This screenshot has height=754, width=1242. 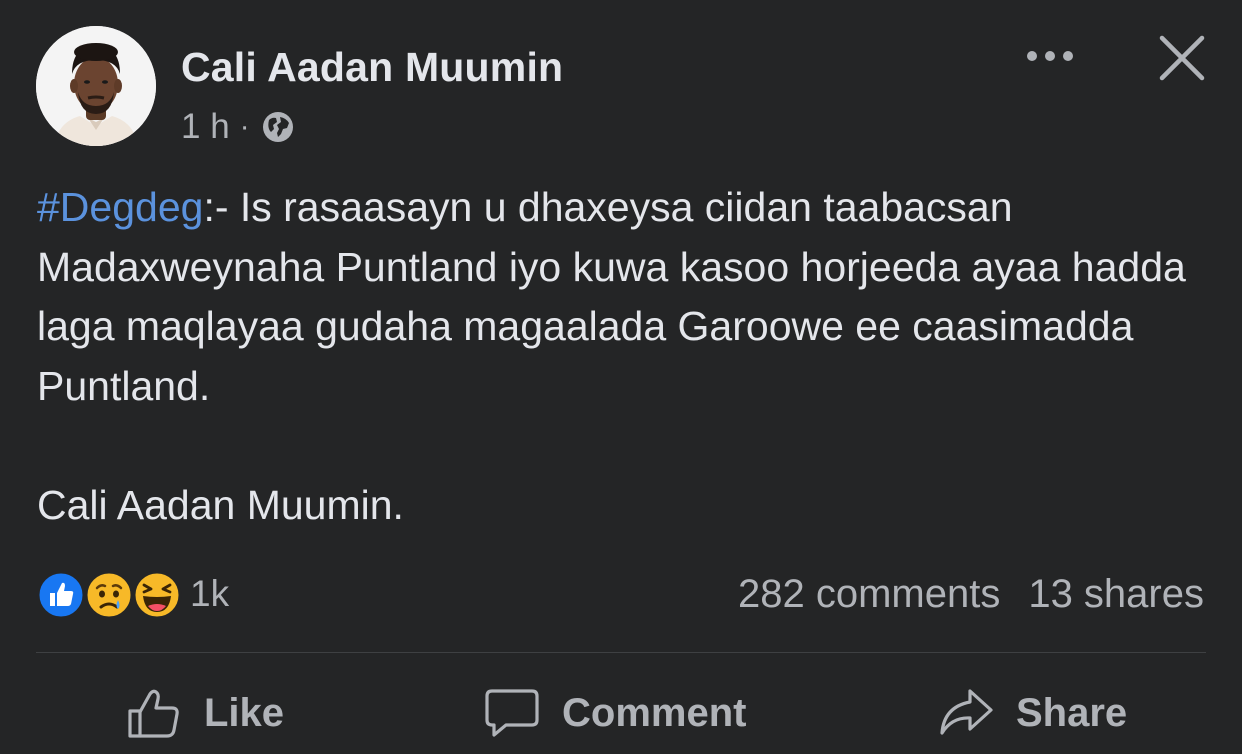 What do you see at coordinates (654, 712) in the screenshot?
I see `comment-label: Comment` at bounding box center [654, 712].